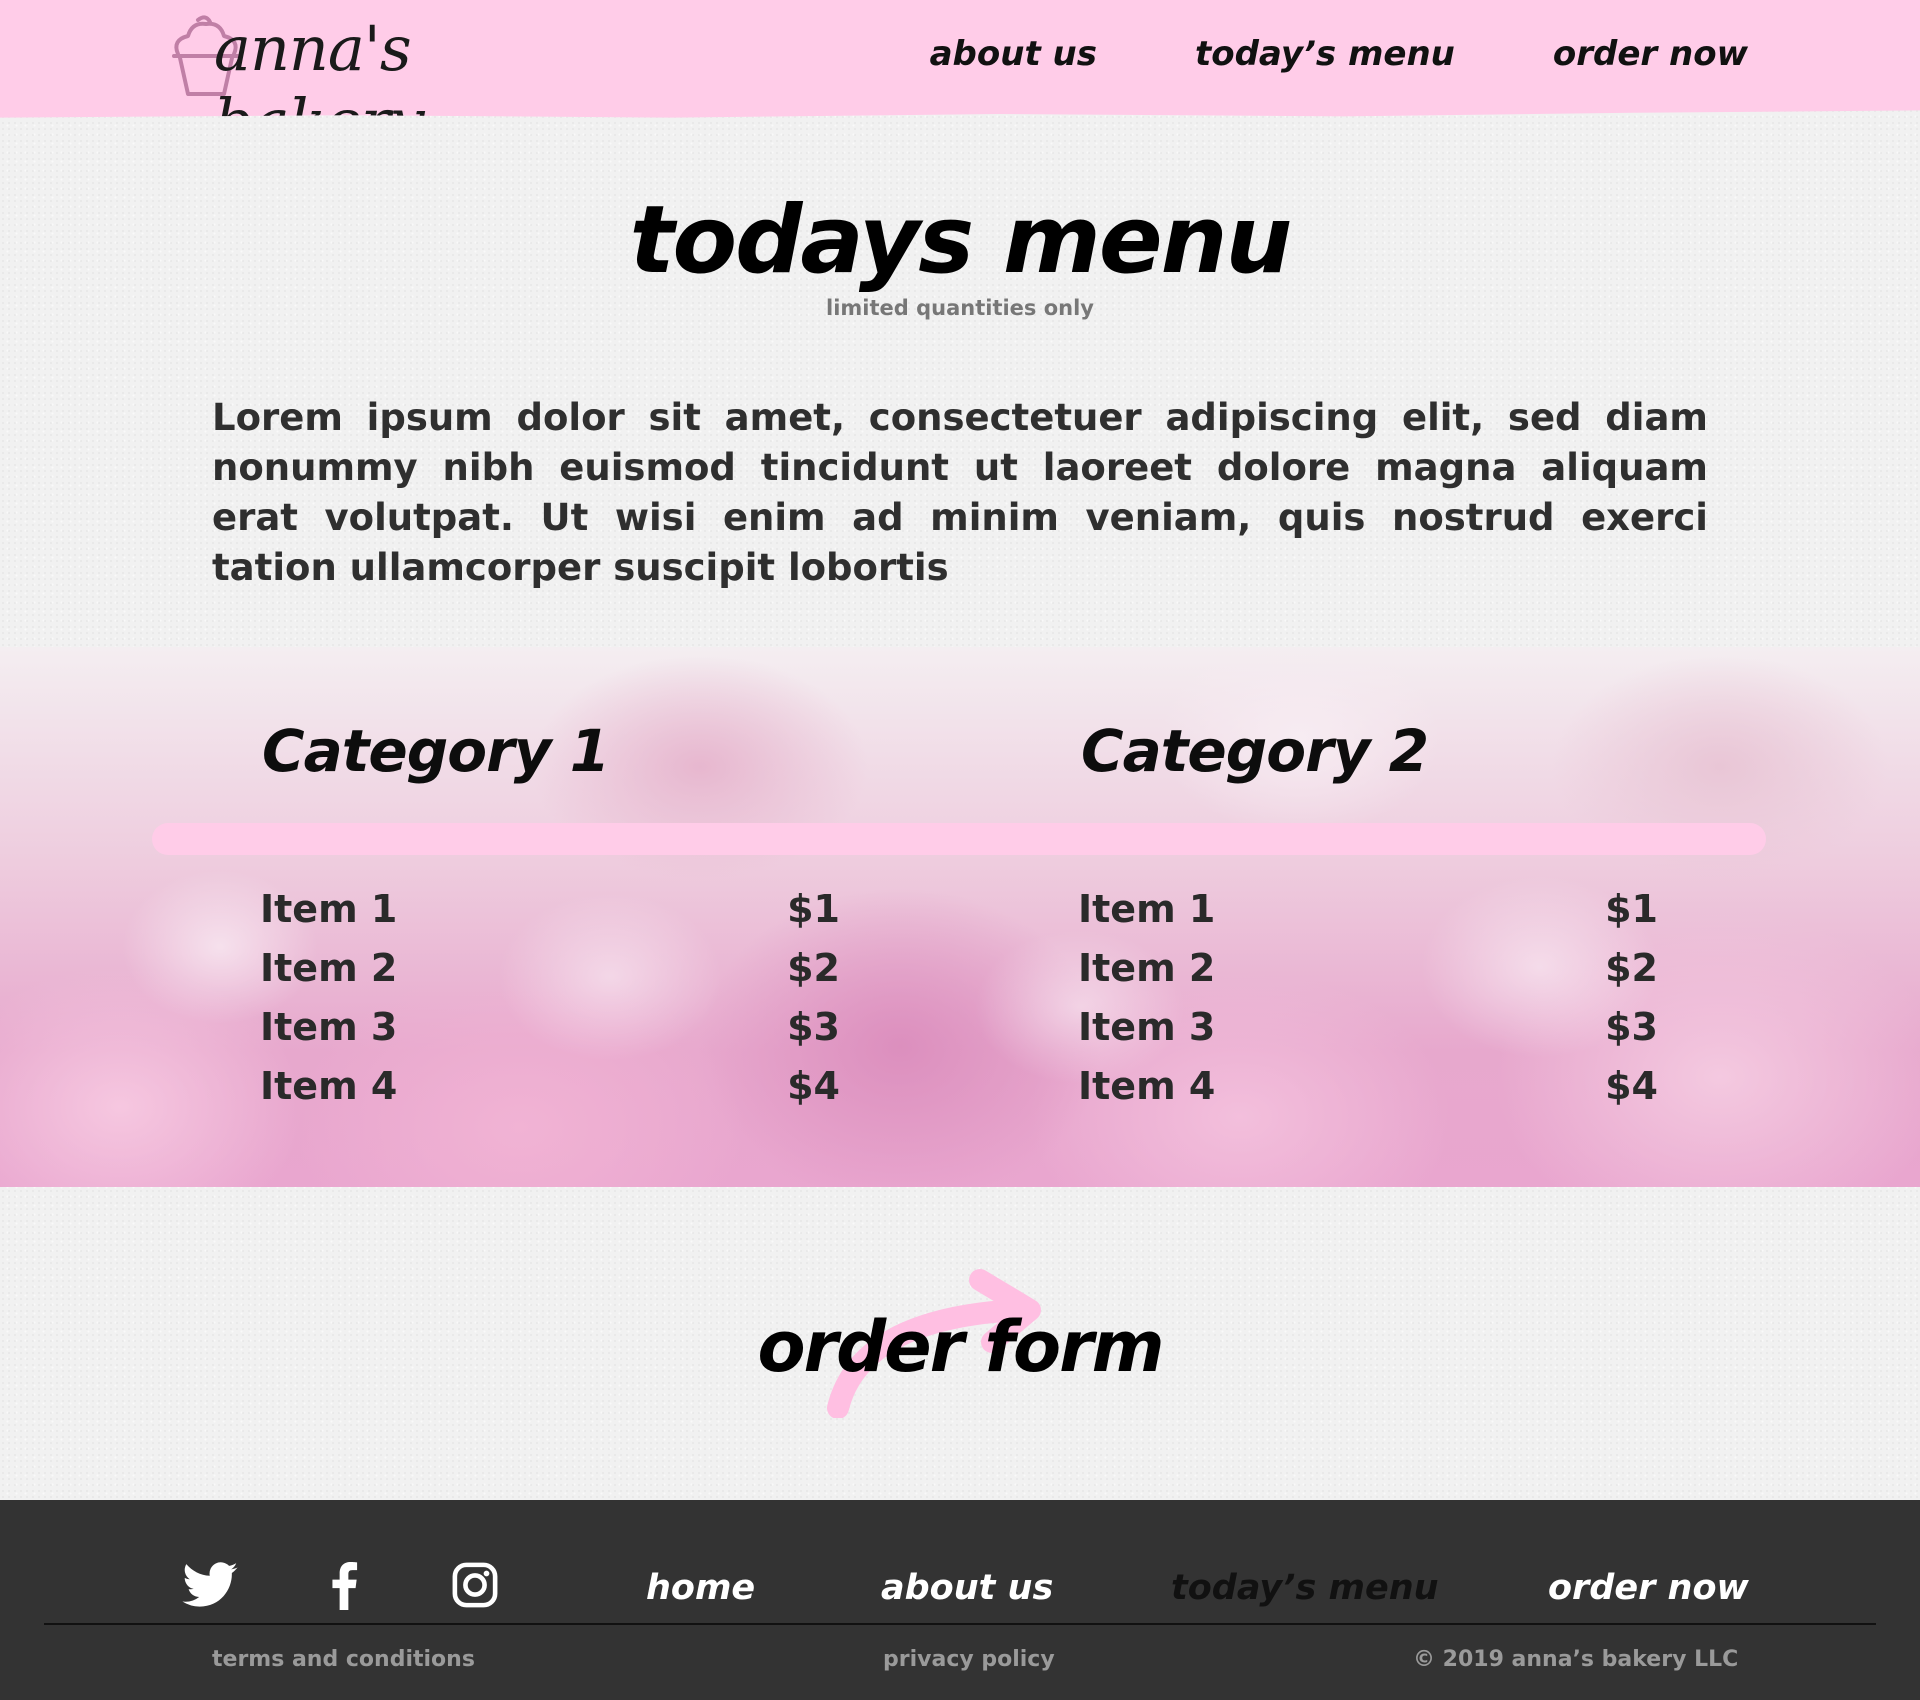 The height and width of the screenshot is (1700, 1920). What do you see at coordinates (1255, 751) in the screenshot?
I see `category-2-title: Category 2` at bounding box center [1255, 751].